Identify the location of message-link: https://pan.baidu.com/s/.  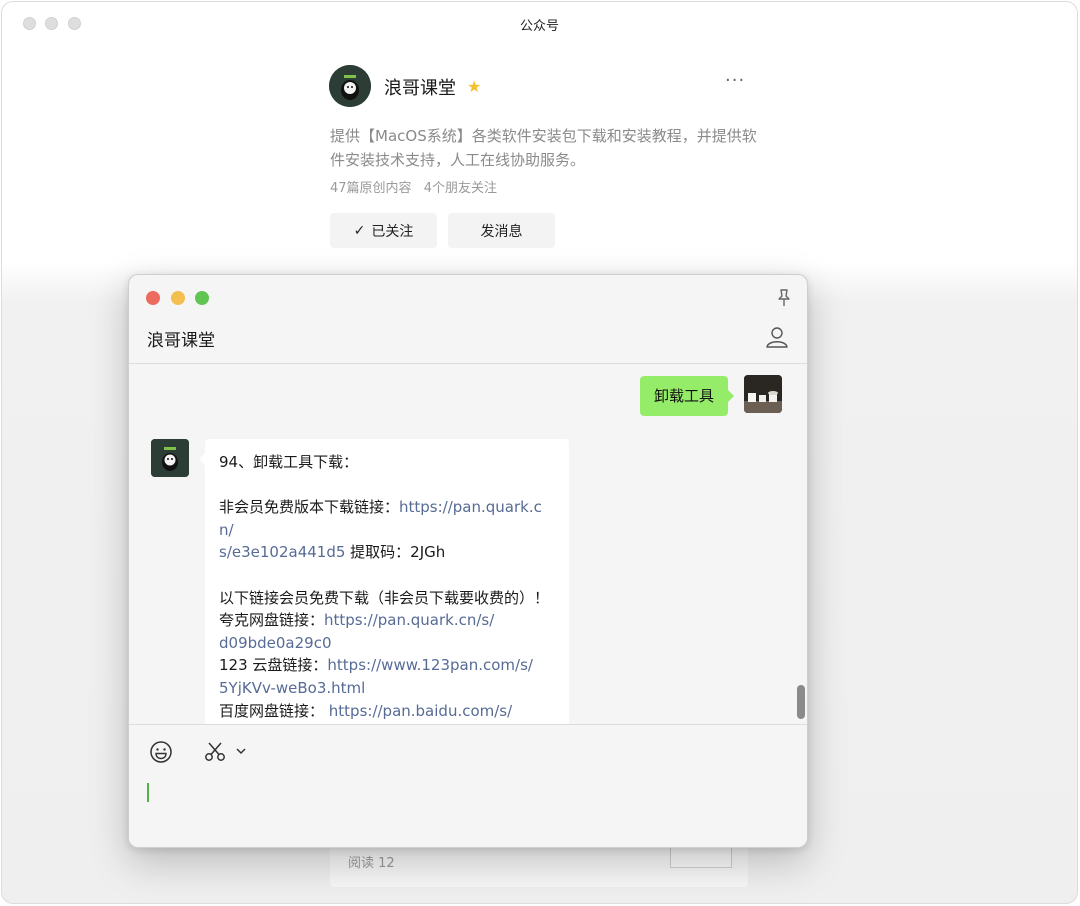
(420, 711).